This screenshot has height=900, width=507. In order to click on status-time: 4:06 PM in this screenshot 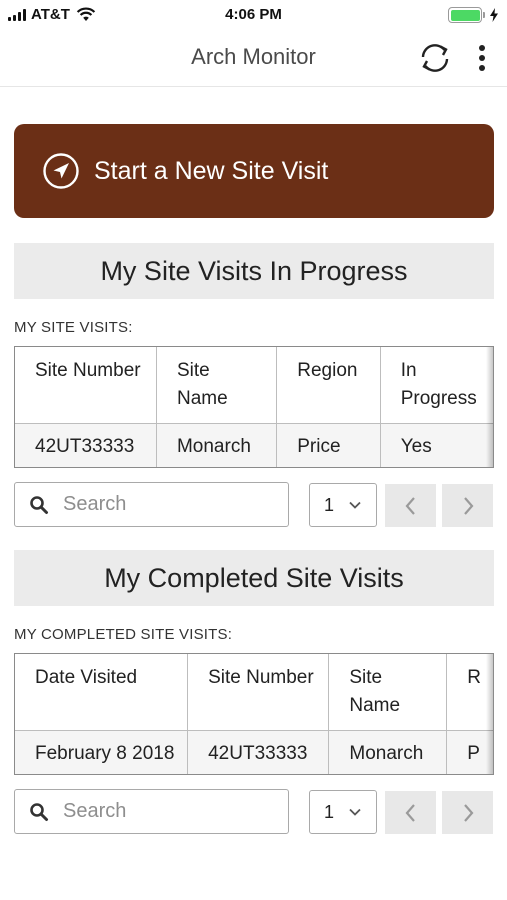, I will do `click(253, 14)`.